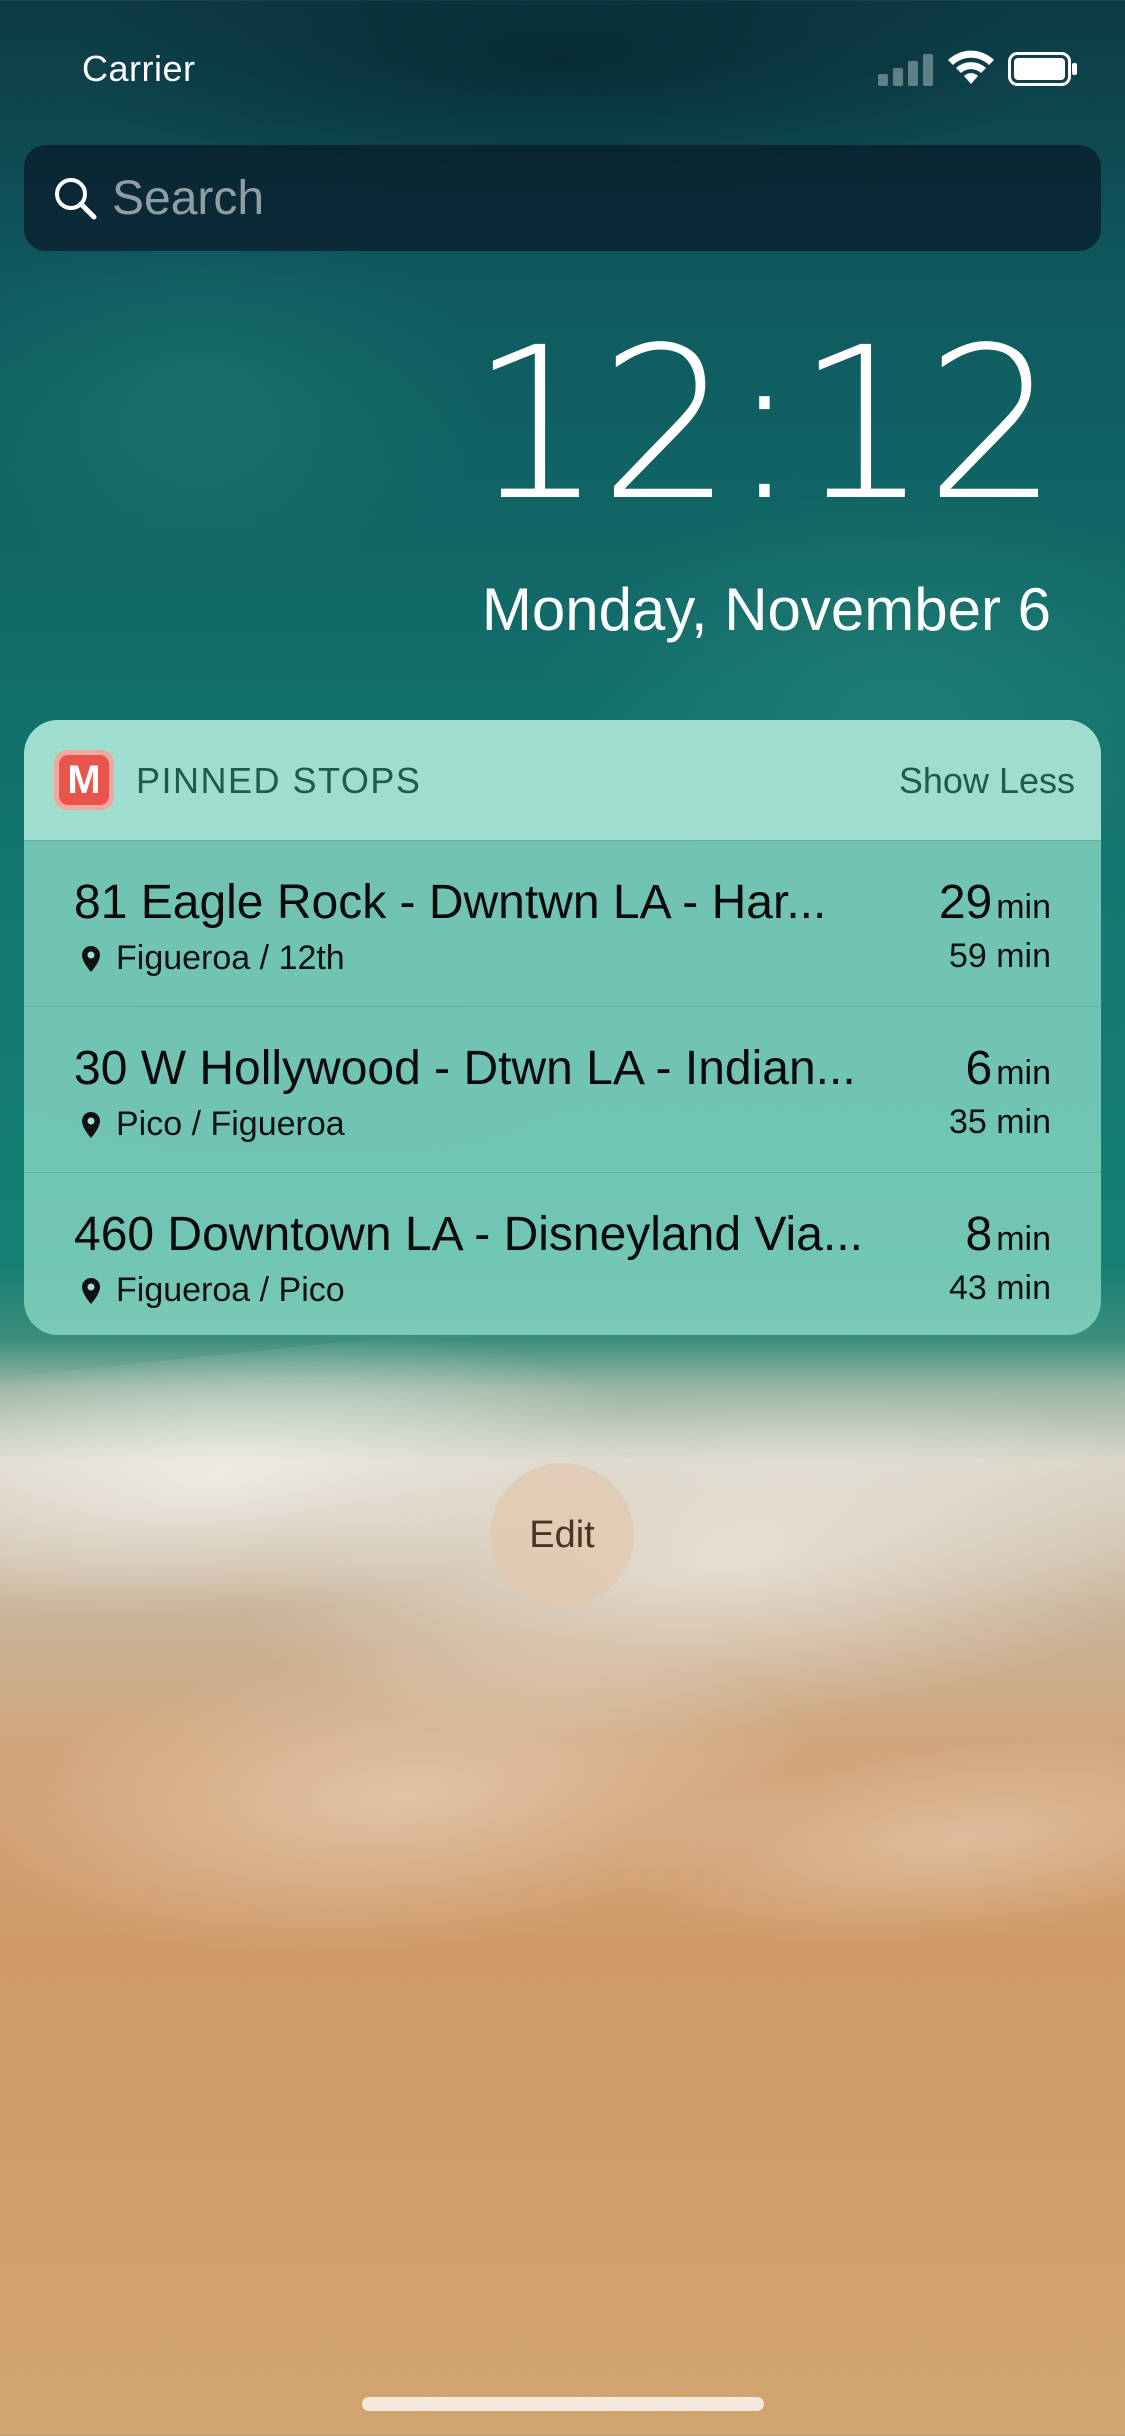 The width and height of the screenshot is (1125, 2436). What do you see at coordinates (139, 68) in the screenshot?
I see `carrier-label: Carrier` at bounding box center [139, 68].